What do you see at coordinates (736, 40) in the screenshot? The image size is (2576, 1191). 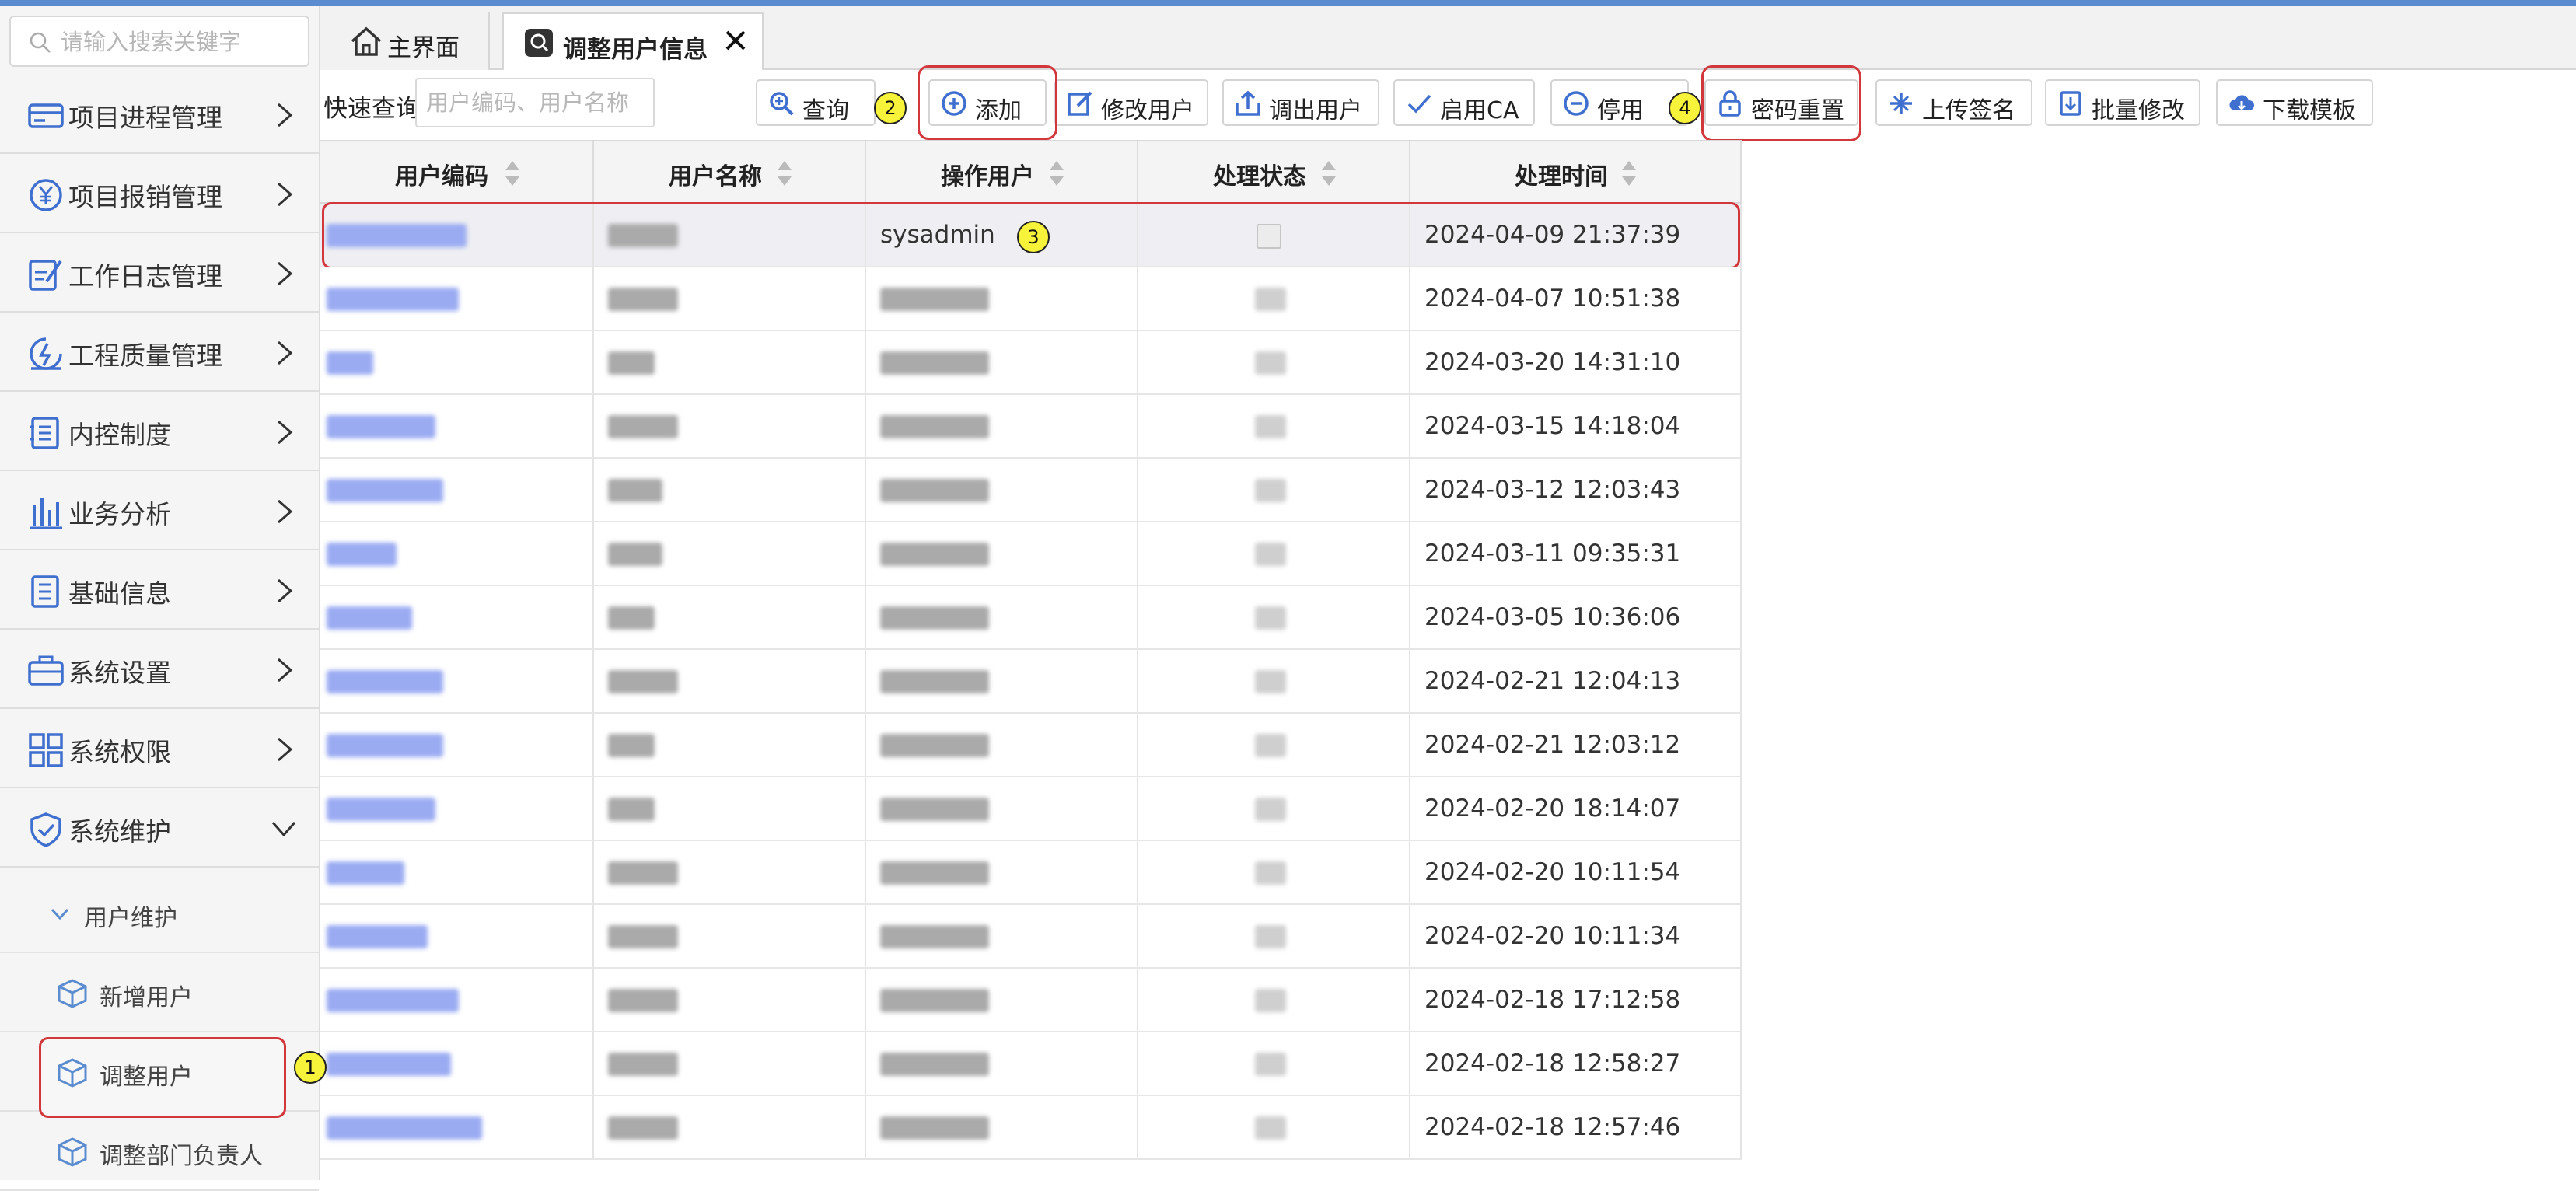 I see `close-icon` at bounding box center [736, 40].